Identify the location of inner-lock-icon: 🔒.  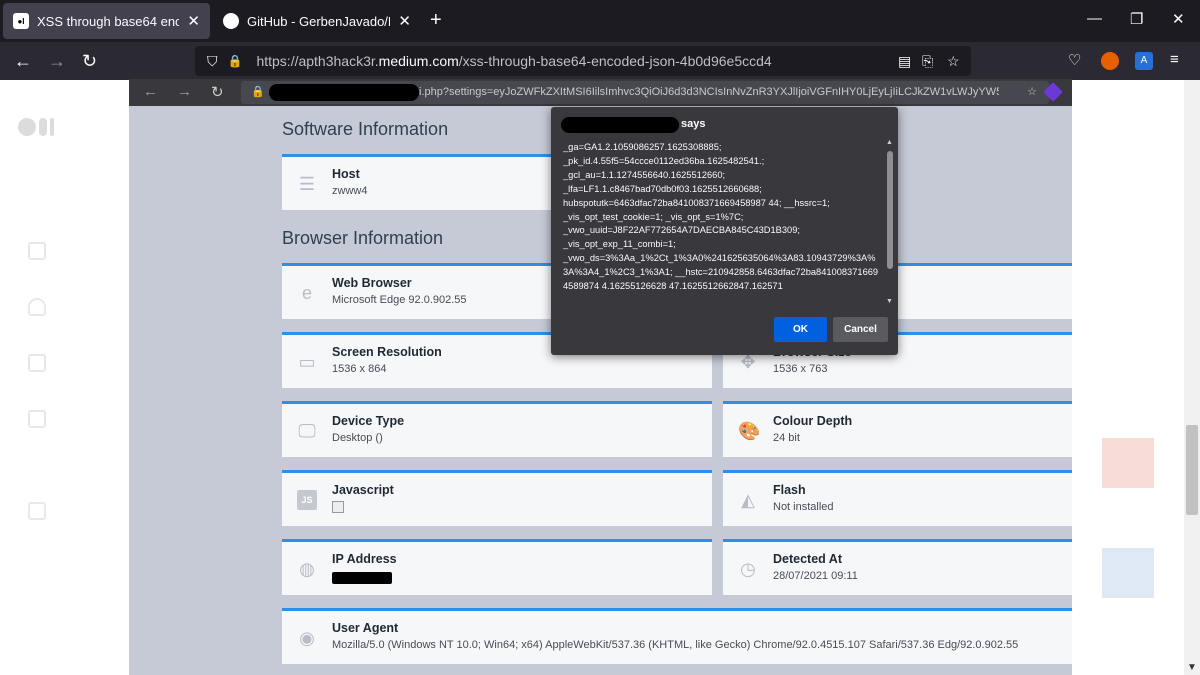
(258, 92).